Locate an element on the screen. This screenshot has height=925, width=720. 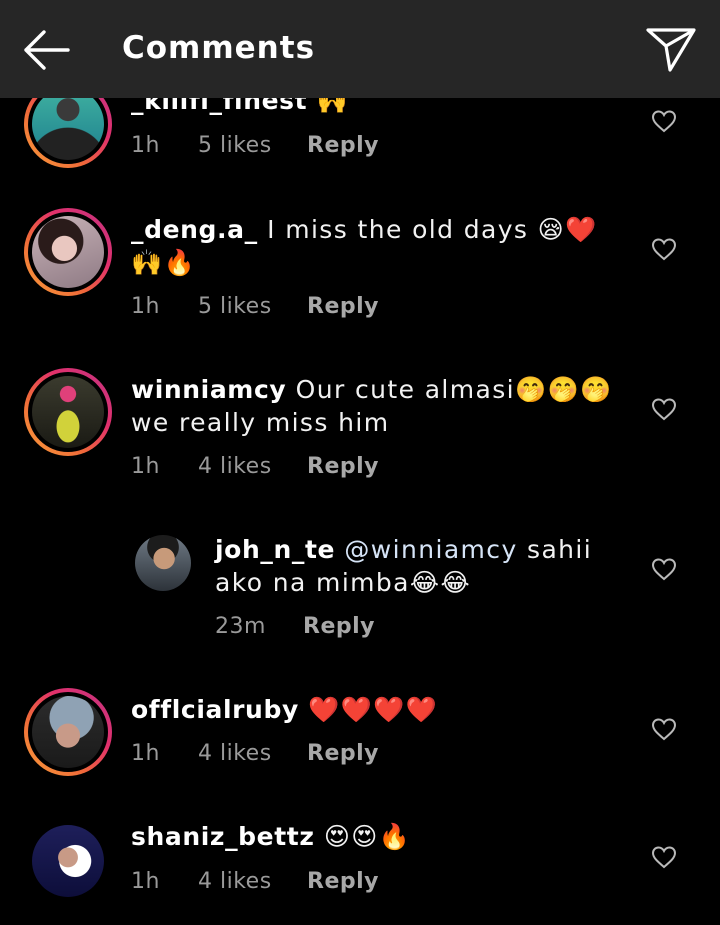
comment-username: joh_n_te is located at coordinates (275, 549).